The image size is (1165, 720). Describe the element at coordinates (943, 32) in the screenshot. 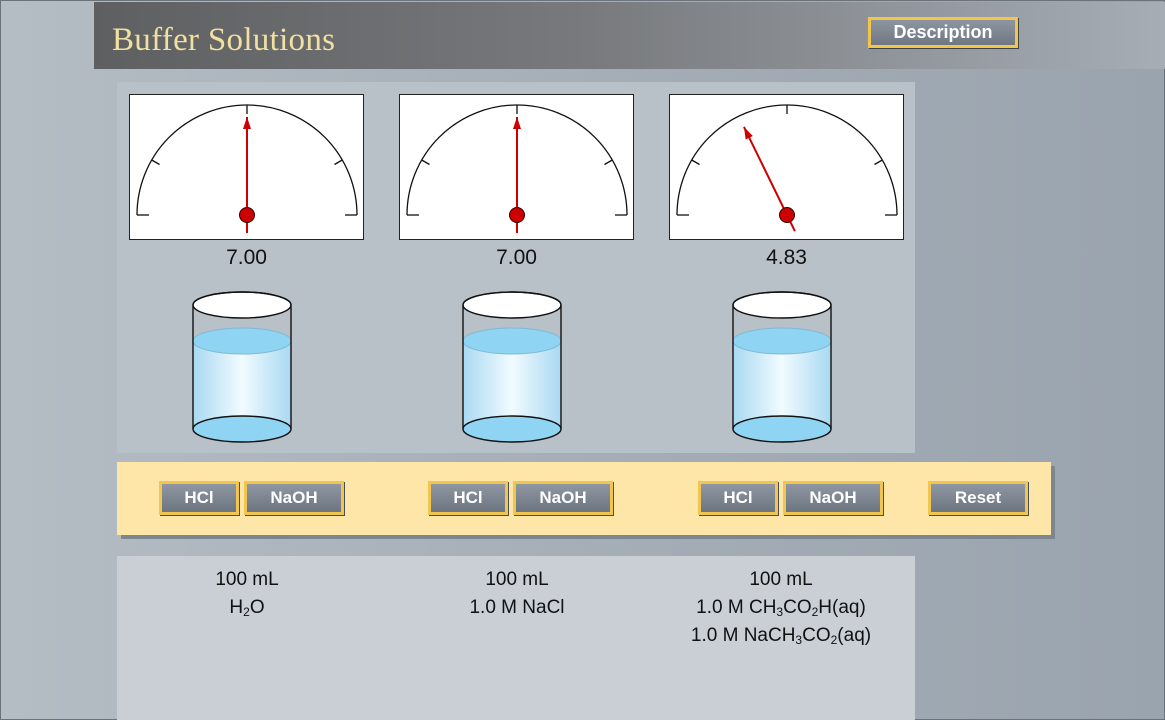

I see `description-button: Description` at that location.